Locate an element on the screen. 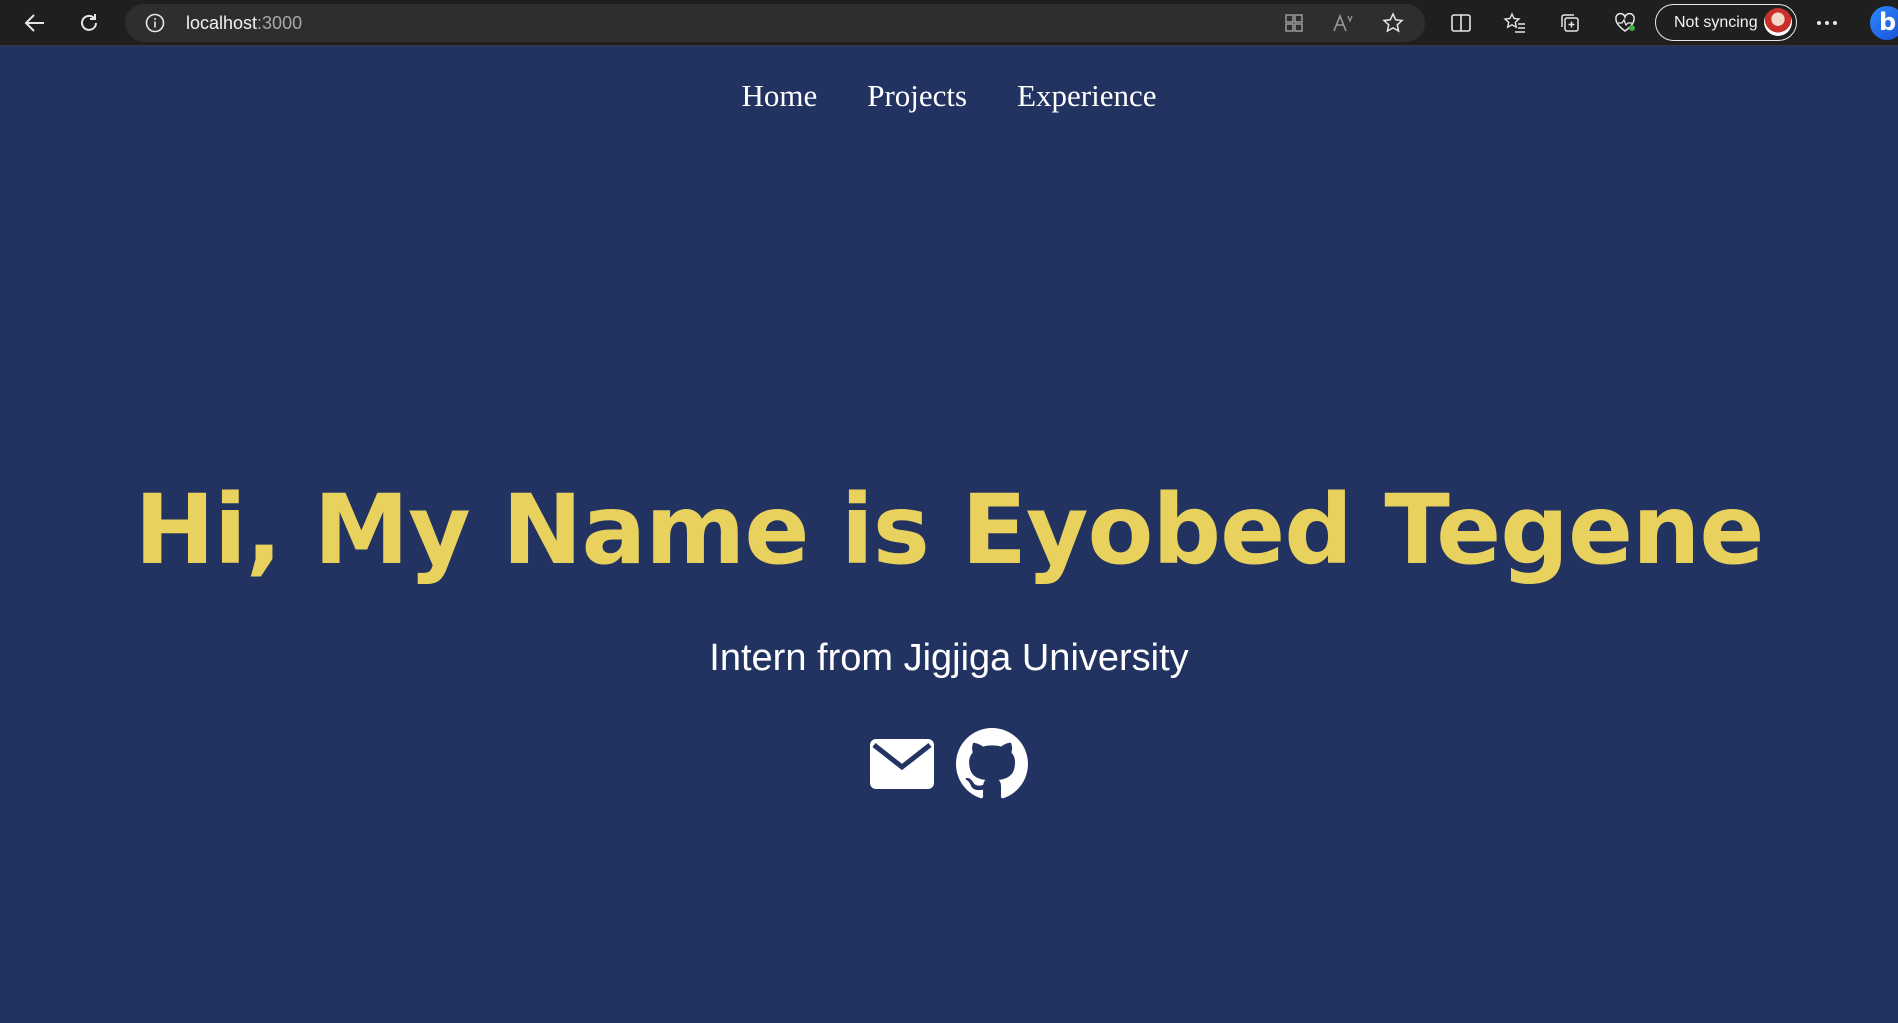 The width and height of the screenshot is (1898, 1023). favorites-button is located at coordinates (1515, 23).